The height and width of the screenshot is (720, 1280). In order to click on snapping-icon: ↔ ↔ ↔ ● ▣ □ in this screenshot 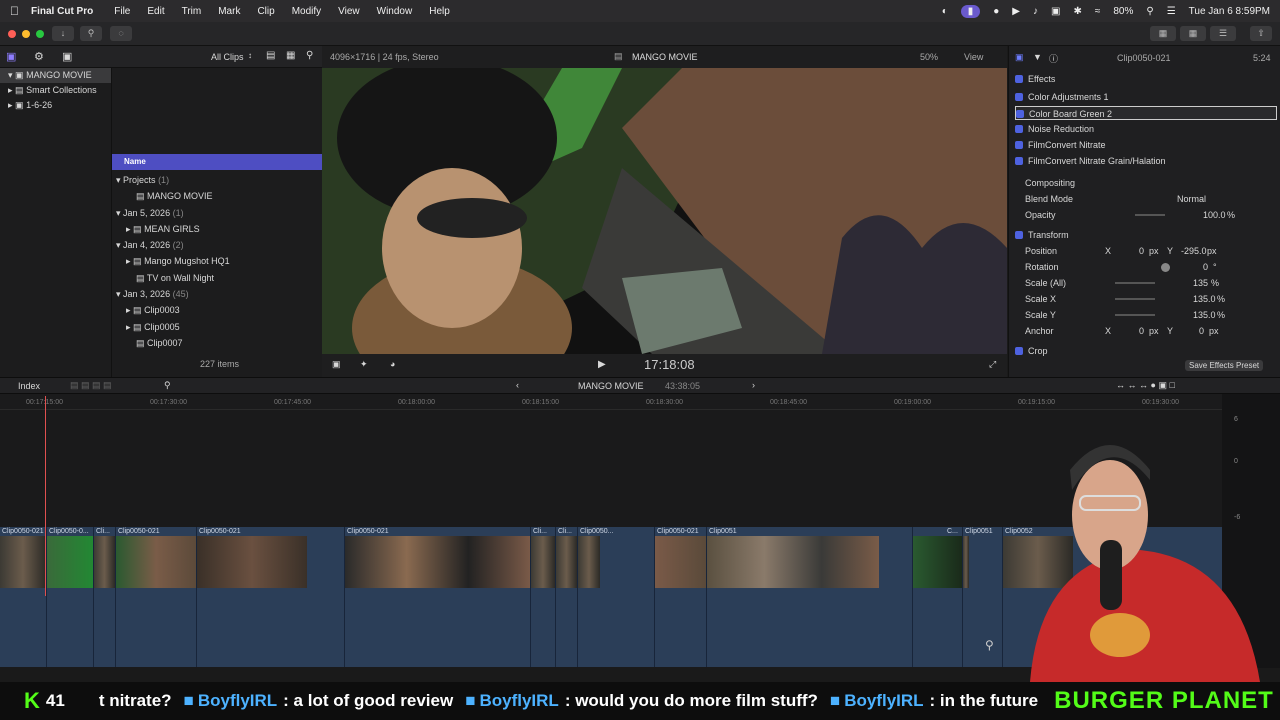, I will do `click(1145, 385)`.